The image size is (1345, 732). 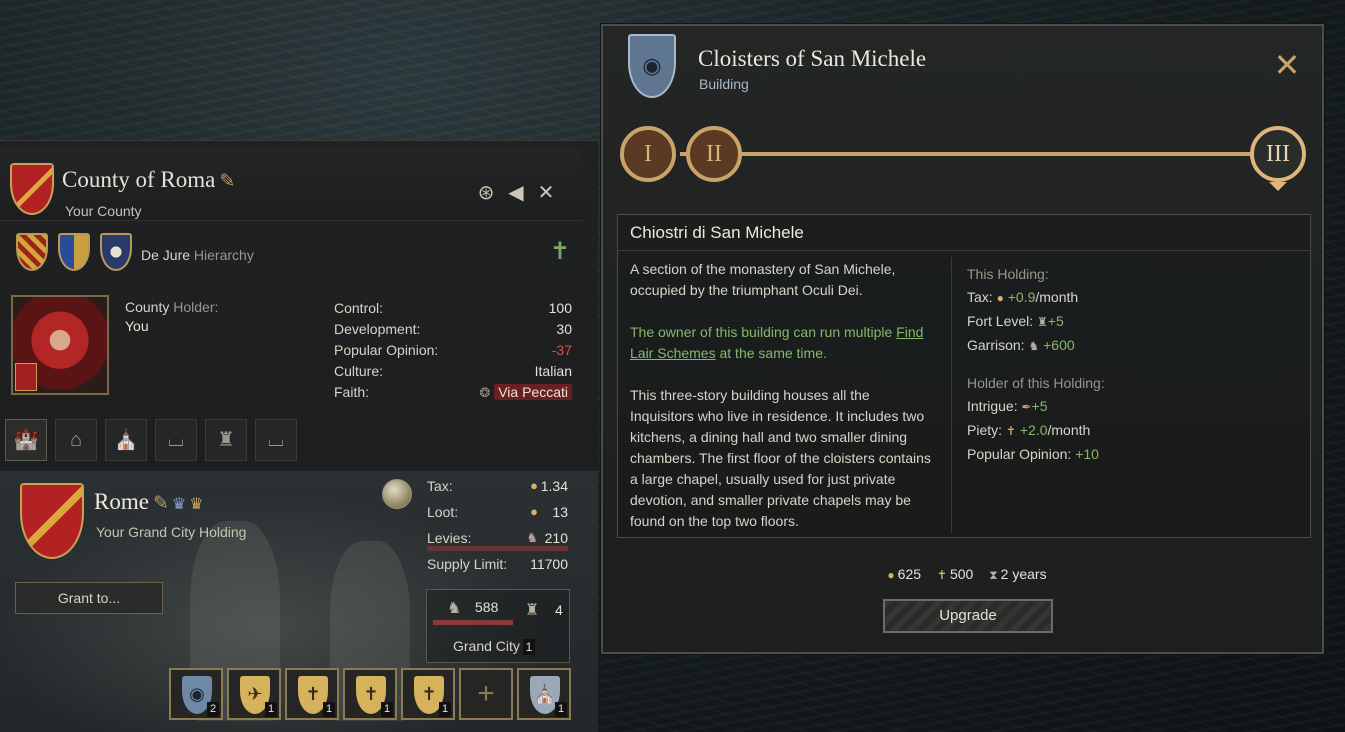 I want to click on holding-tabs: 🏰 ⌂ ⛪ ⌴ ♜ ⌴, so click(x=155, y=441).